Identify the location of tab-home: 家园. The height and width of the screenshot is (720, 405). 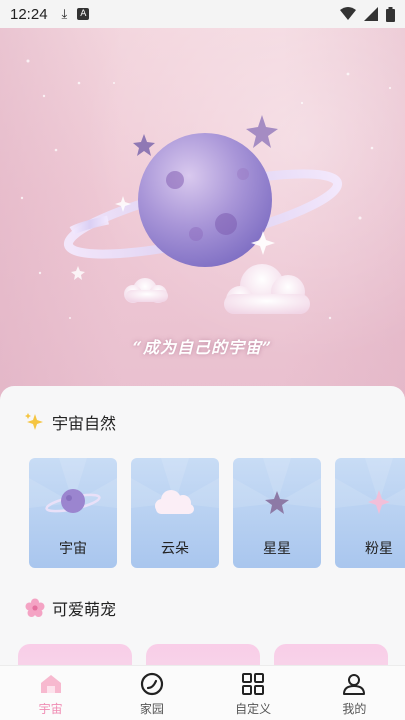
(151, 693).